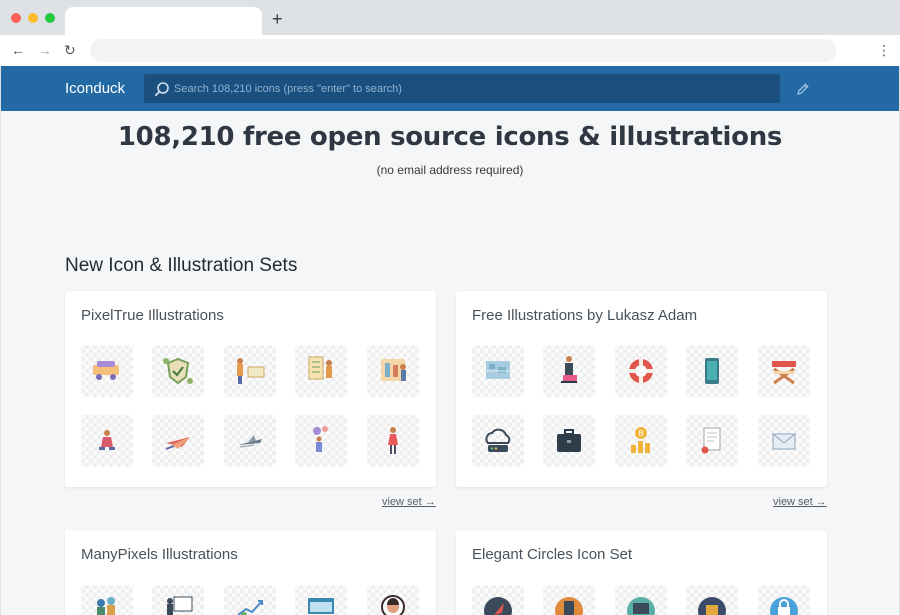  I want to click on browser-tabstrip: +, so click(450, 17).